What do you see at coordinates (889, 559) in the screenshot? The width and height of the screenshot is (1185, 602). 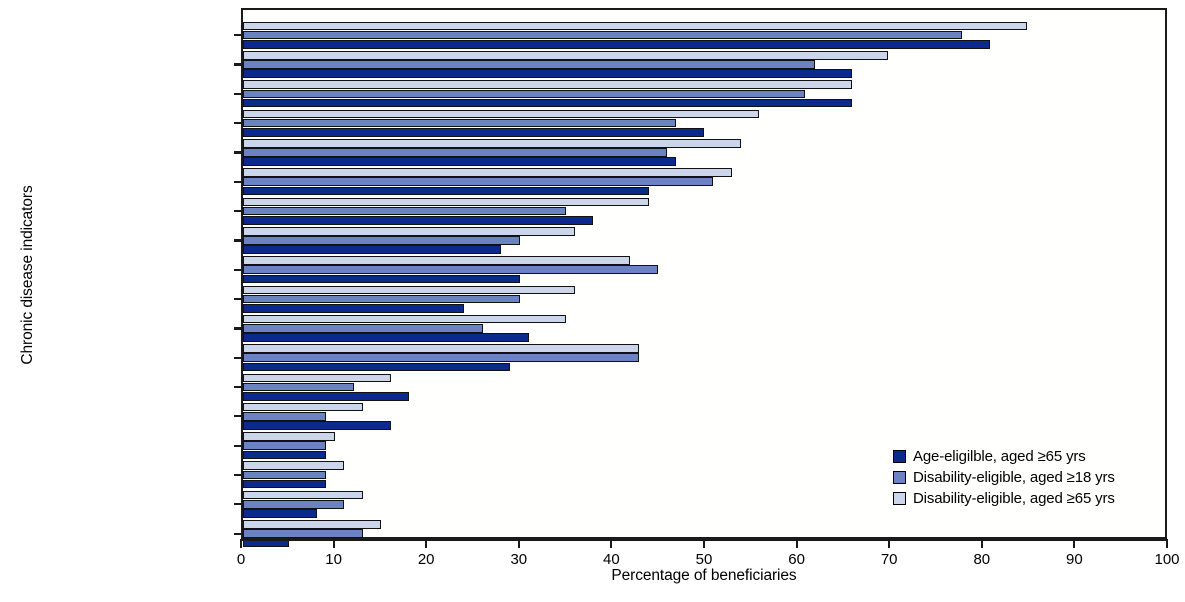 I see `x-axis-tick-label: 70` at bounding box center [889, 559].